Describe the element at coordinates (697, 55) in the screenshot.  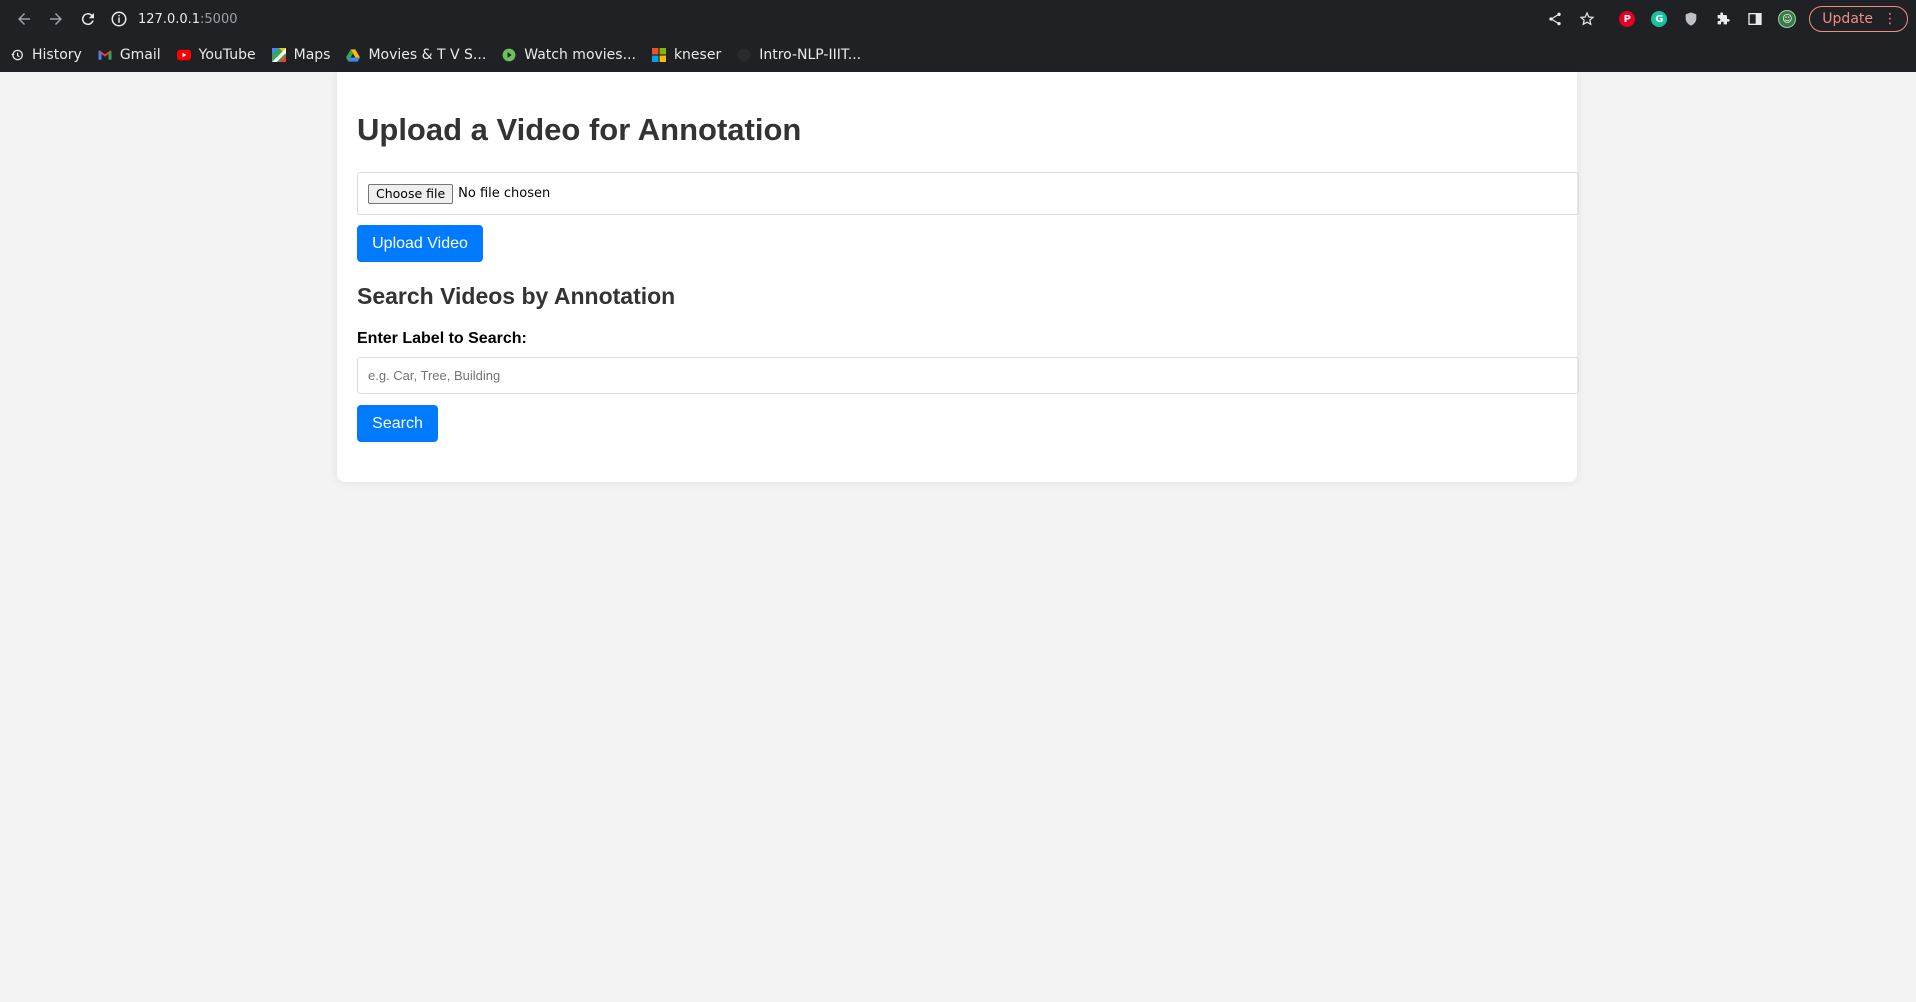
I see `bookmark-label: kneser` at that location.